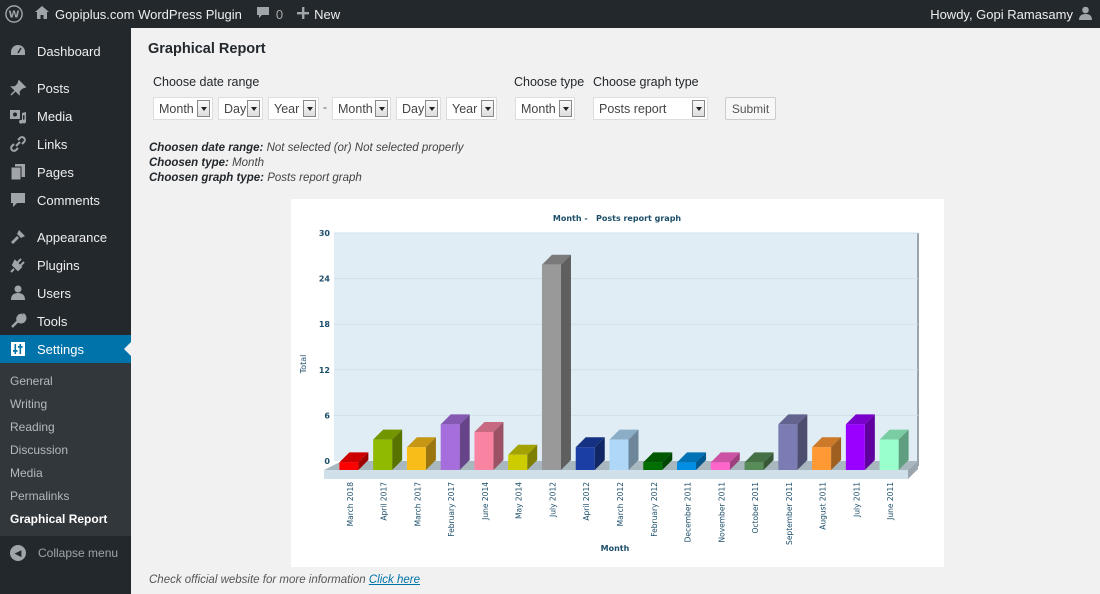 The width and height of the screenshot is (1100, 594). Describe the element at coordinates (279, 14) in the screenshot. I see `comments-count: 0` at that location.